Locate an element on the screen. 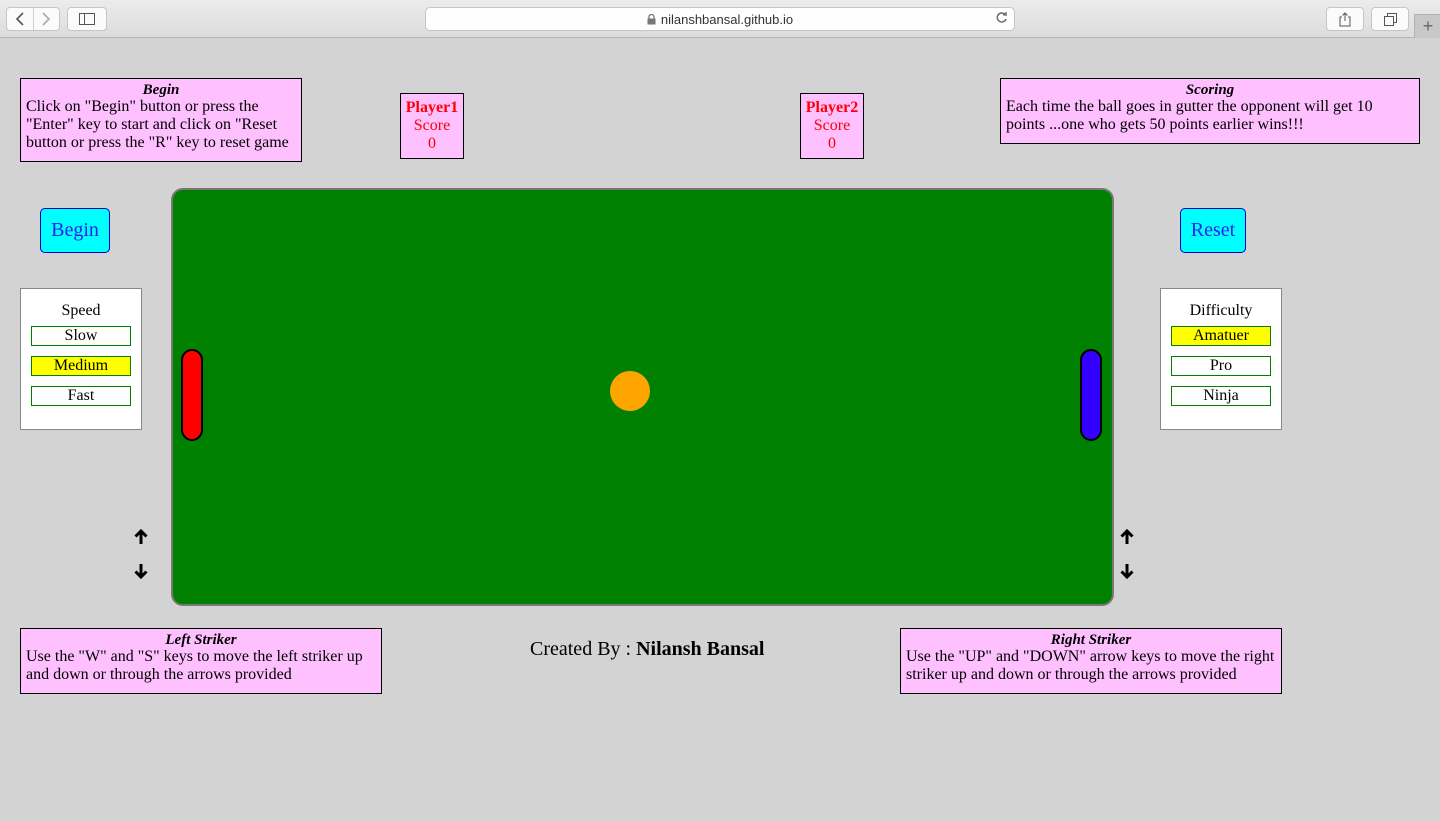 Image resolution: width=1440 pixels, height=821 pixels. difficulty-title: Difficulty is located at coordinates (1221, 310).